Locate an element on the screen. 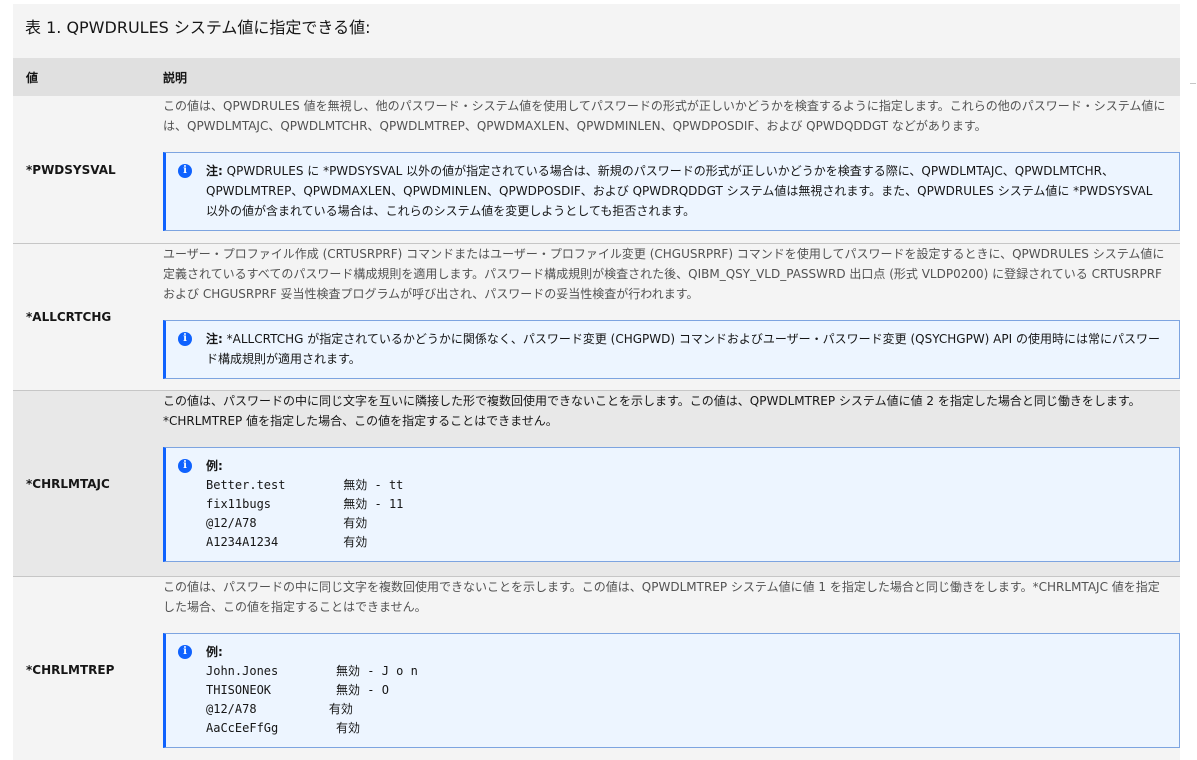 The height and width of the screenshot is (760, 1197). example-line: A1234A1234 有効 is located at coordinates (287, 542).